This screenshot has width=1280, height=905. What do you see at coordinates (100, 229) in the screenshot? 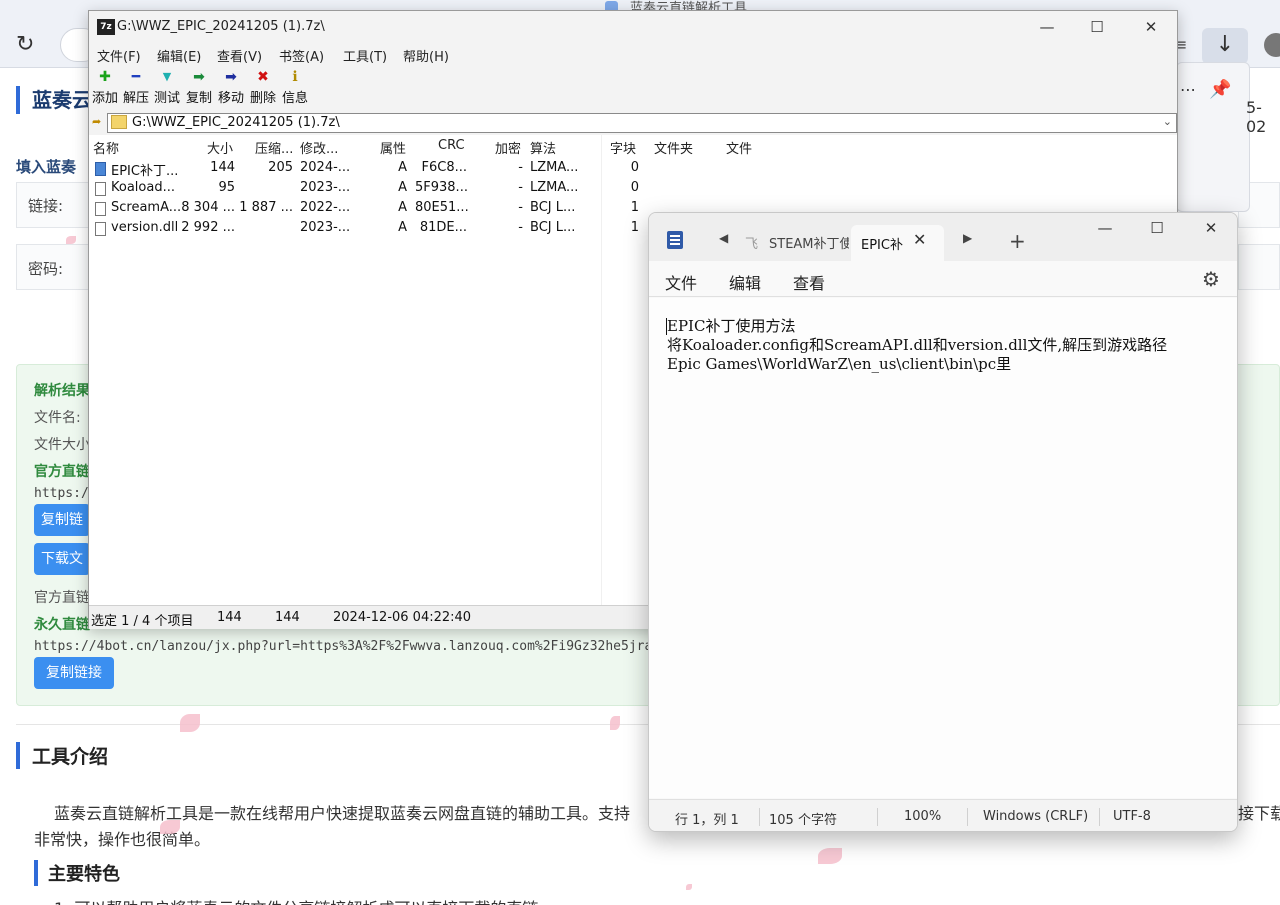
I see `dll-file-icon` at bounding box center [100, 229].